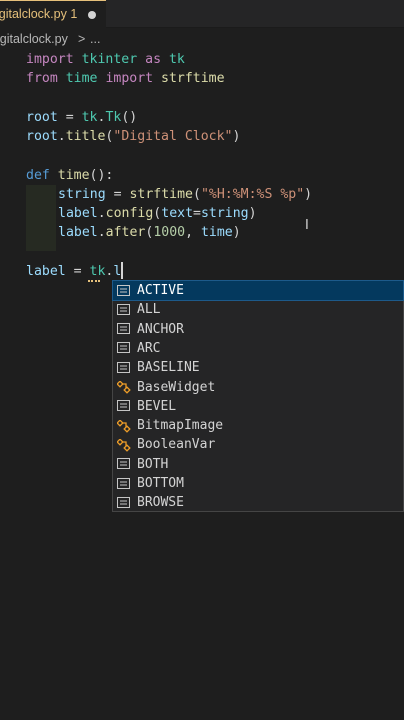 The width and height of the screenshot is (404, 720). I want to click on suggestion-label: BASELINE, so click(168, 368).